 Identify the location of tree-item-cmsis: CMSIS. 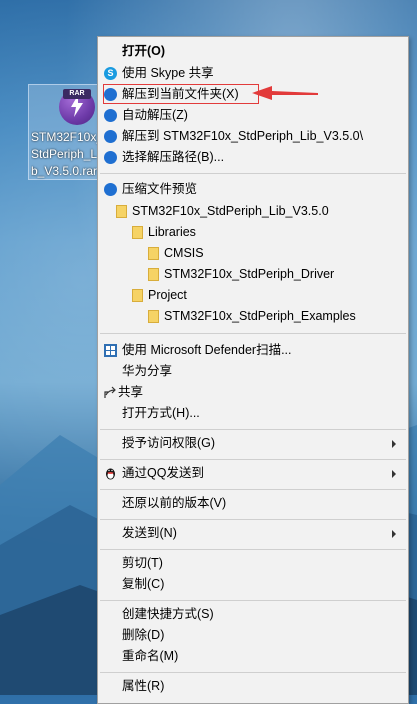
(253, 253).